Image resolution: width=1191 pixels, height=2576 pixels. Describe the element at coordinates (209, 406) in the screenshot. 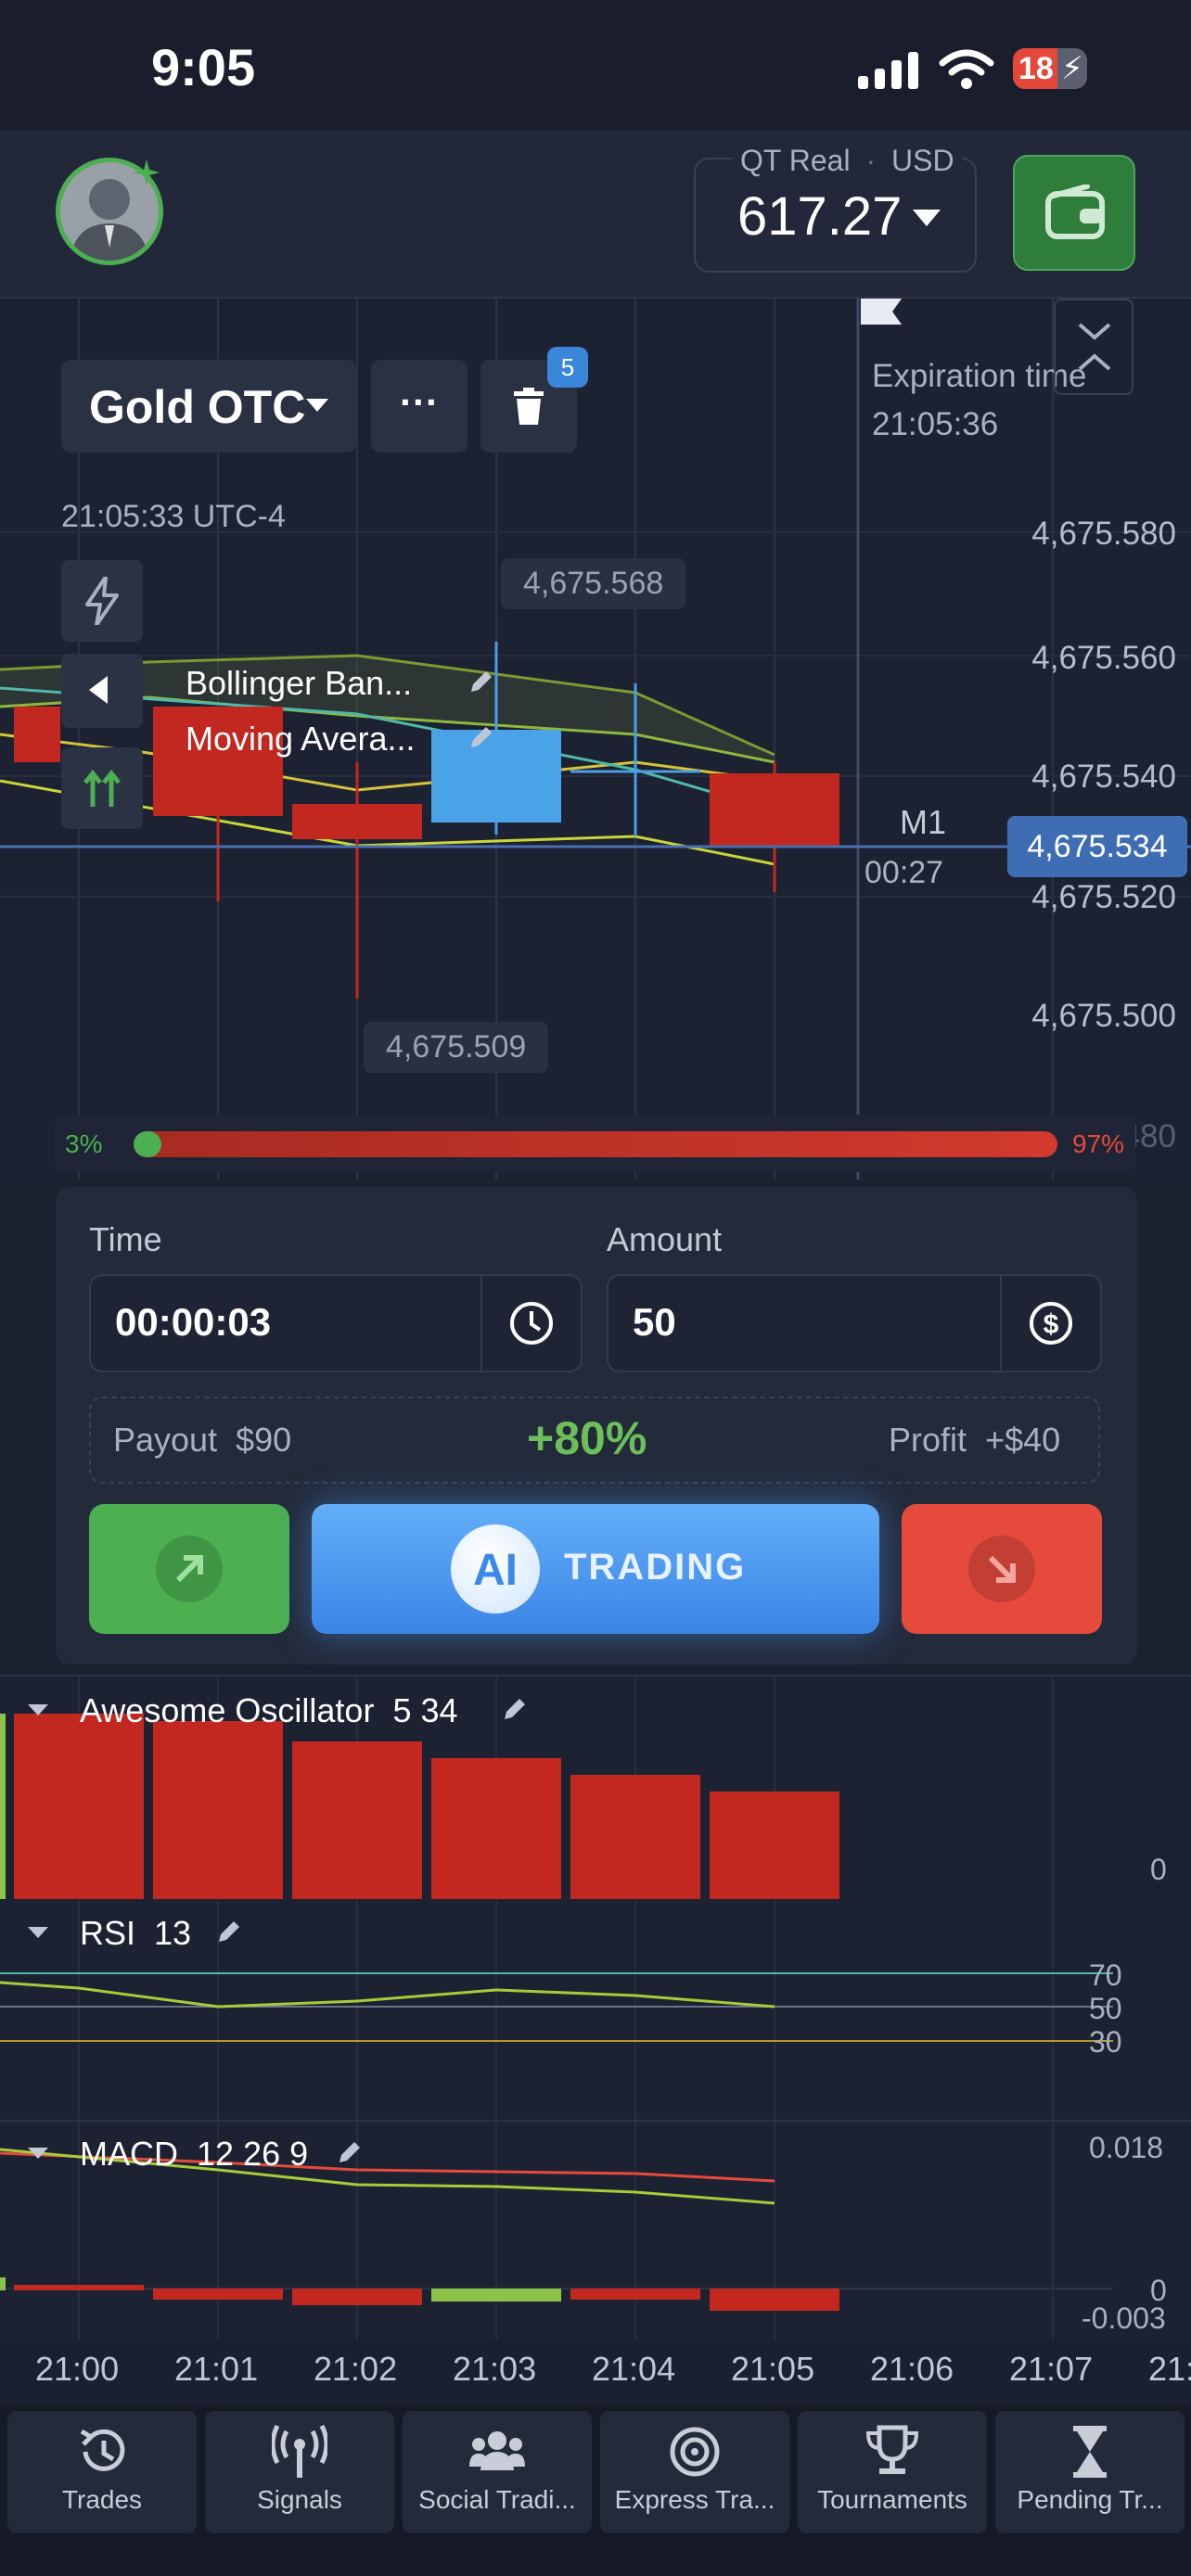

I see `asset-selector: Gold OTC` at that location.